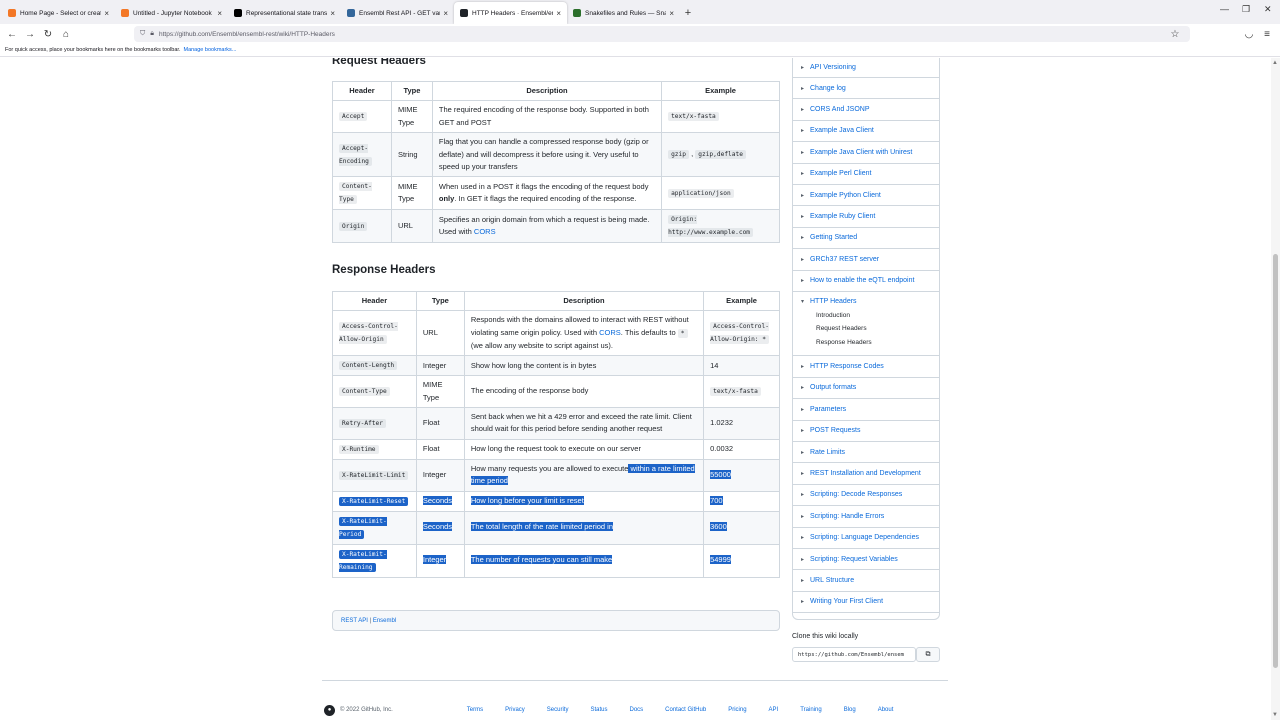  I want to click on sidebar-subitem: Introduction, so click(844, 316).